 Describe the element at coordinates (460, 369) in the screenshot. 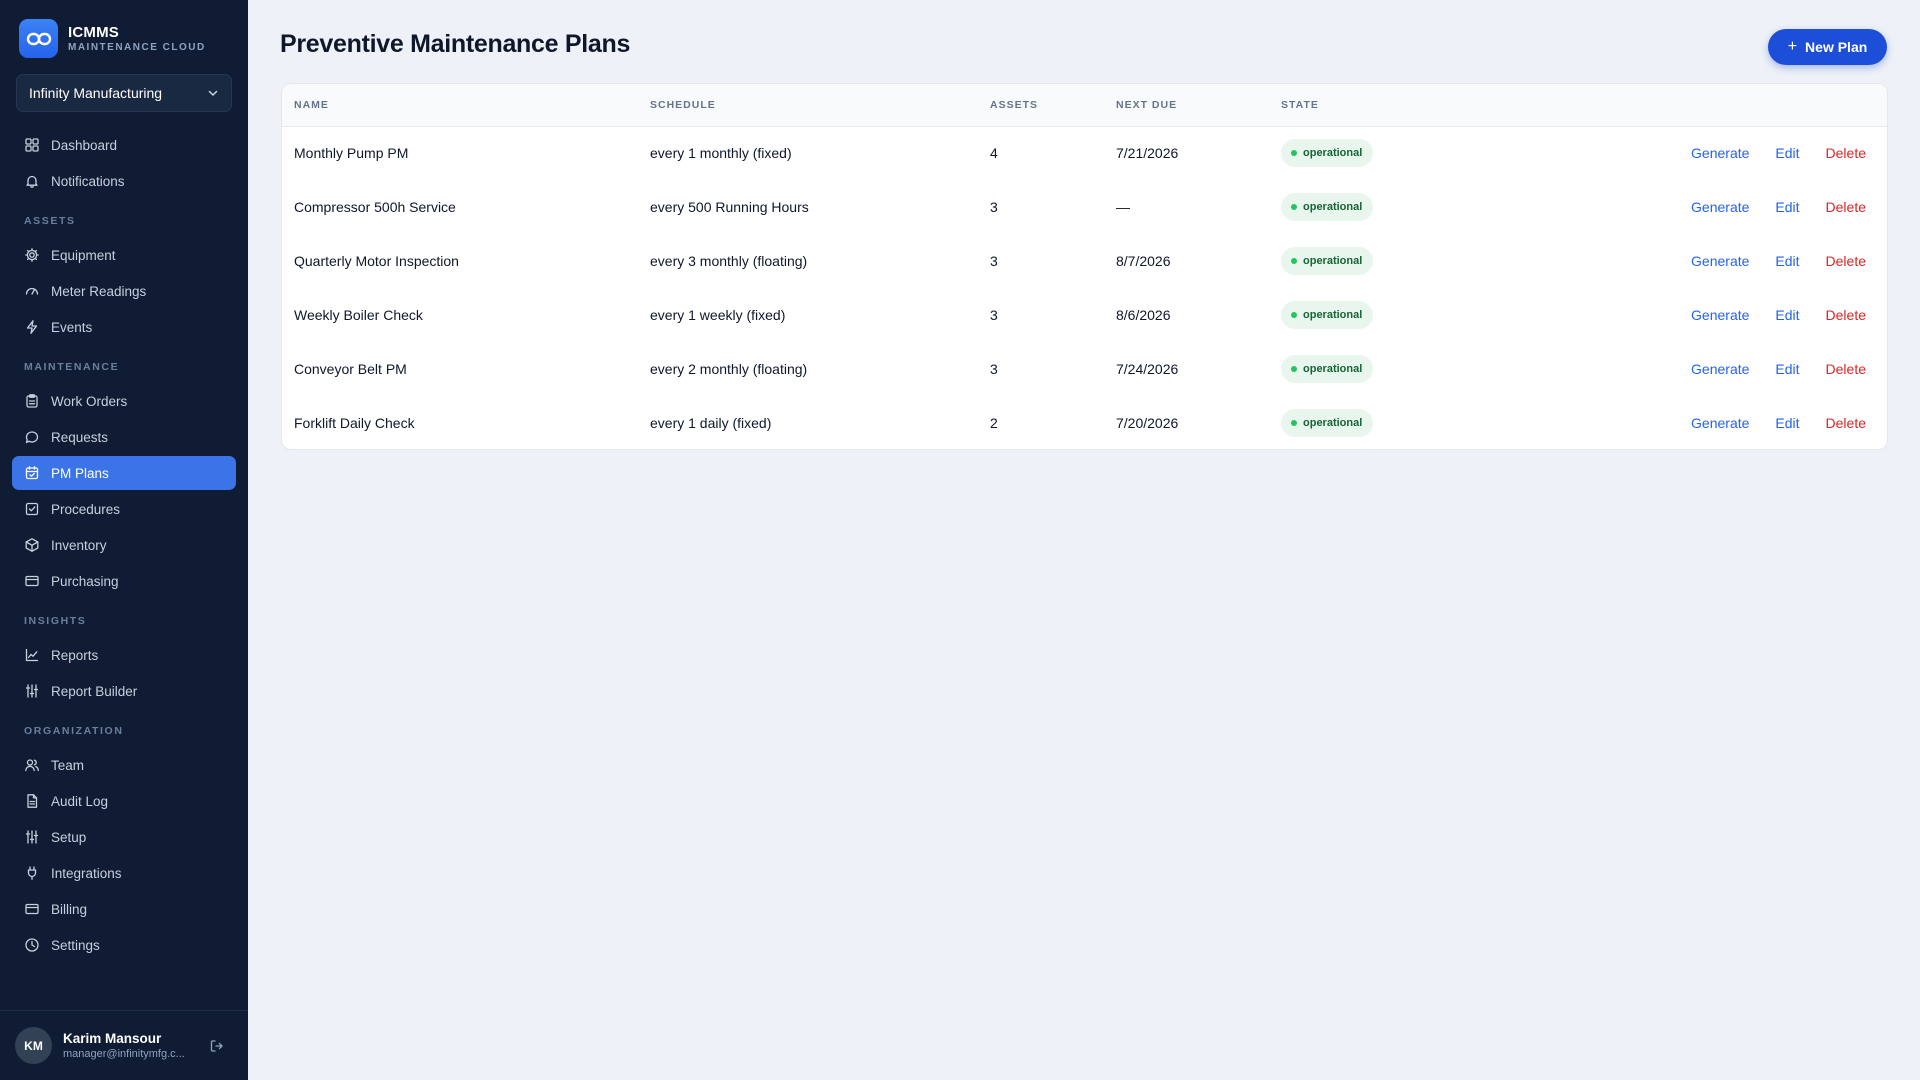

I see `plan-name: Conveyor Belt PM` at that location.